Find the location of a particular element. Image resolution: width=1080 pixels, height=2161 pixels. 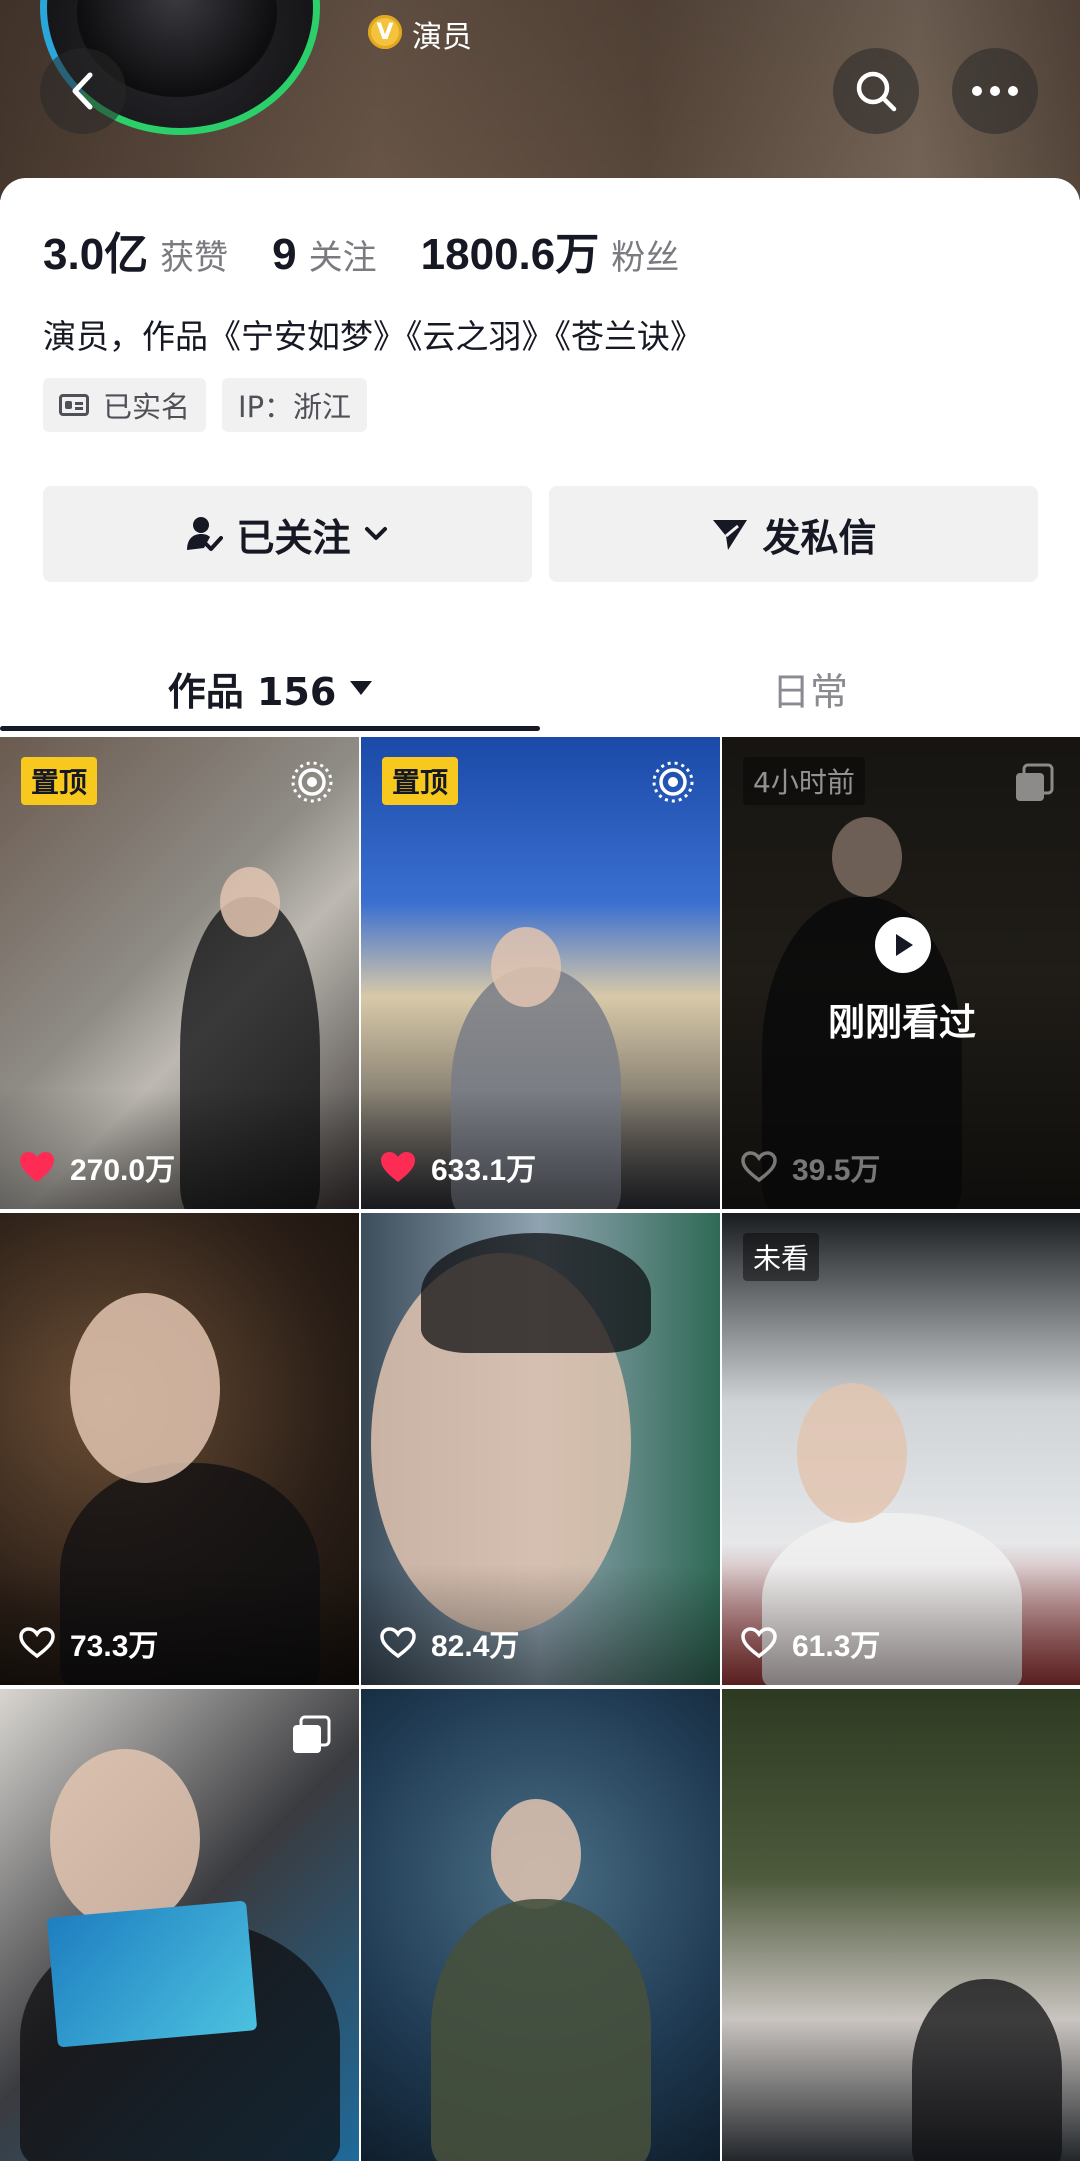

tab-daily: 日常 is located at coordinates (810, 688).